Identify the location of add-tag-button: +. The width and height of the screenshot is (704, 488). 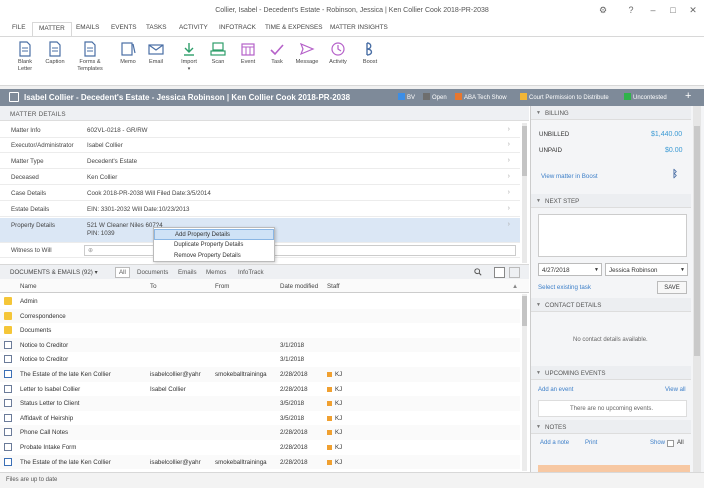
(688, 96).